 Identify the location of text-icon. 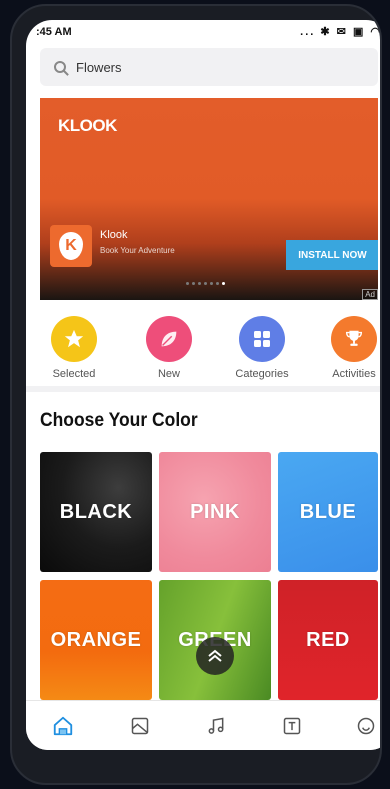
(292, 726).